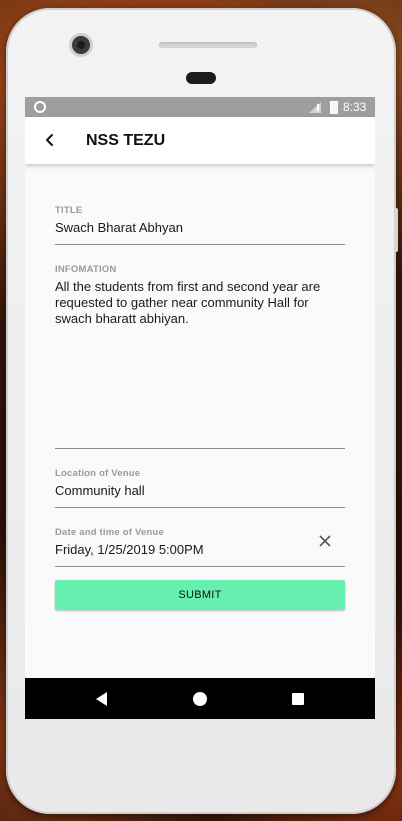 The height and width of the screenshot is (821, 402). What do you see at coordinates (200, 507) in the screenshot?
I see `venue-underline` at bounding box center [200, 507].